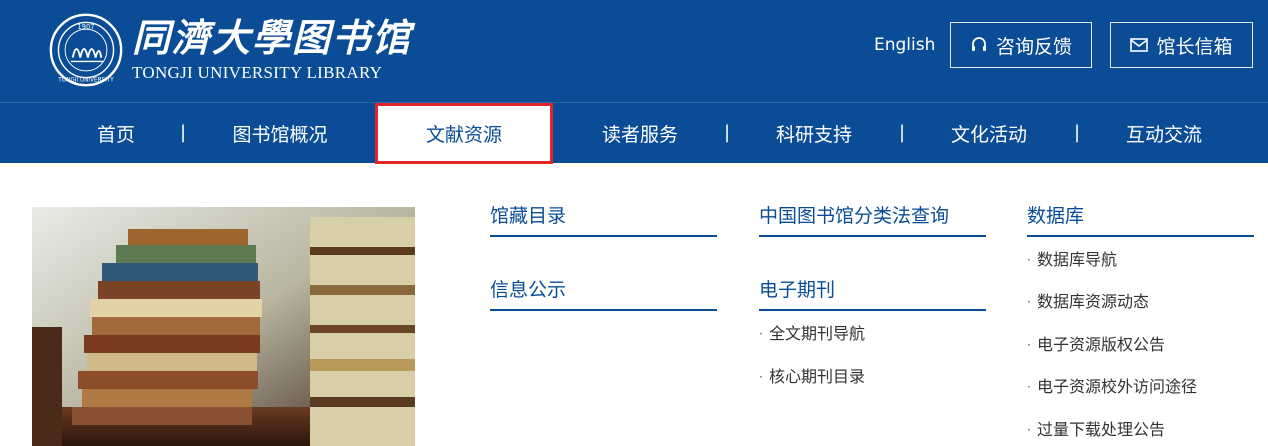 Image resolution: width=1268 pixels, height=446 pixels. I want to click on english-link: English, so click(904, 45).